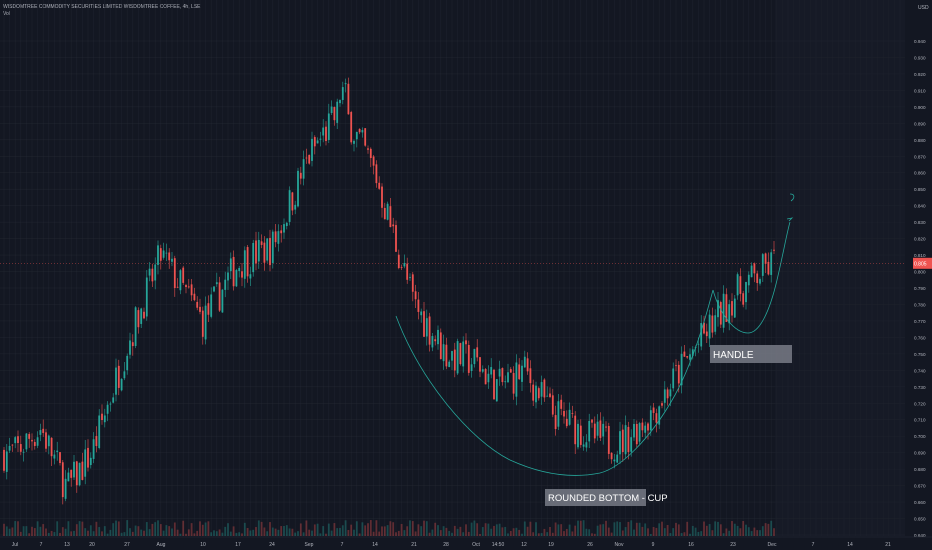  I want to click on price-tick: 0.810, so click(920, 255).